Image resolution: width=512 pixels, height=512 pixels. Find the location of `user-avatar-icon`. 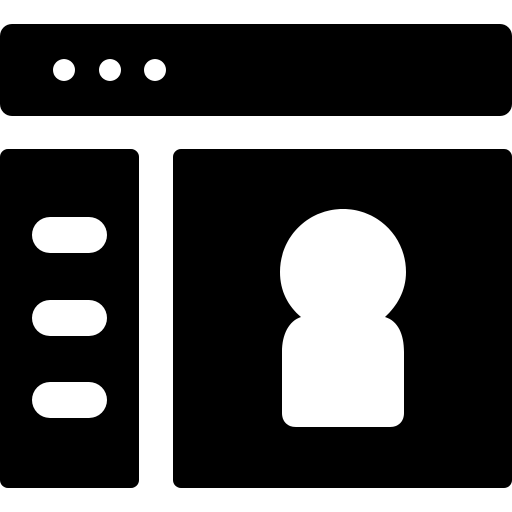

user-avatar-icon is located at coordinates (343, 318).